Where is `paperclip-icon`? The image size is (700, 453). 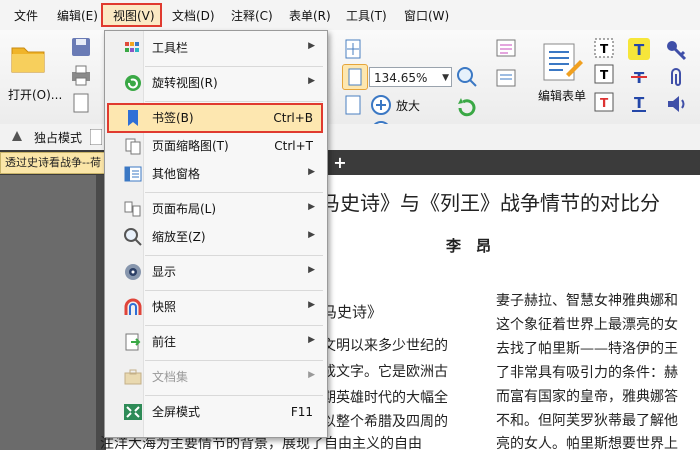
paperclip-icon is located at coordinates (676, 78).